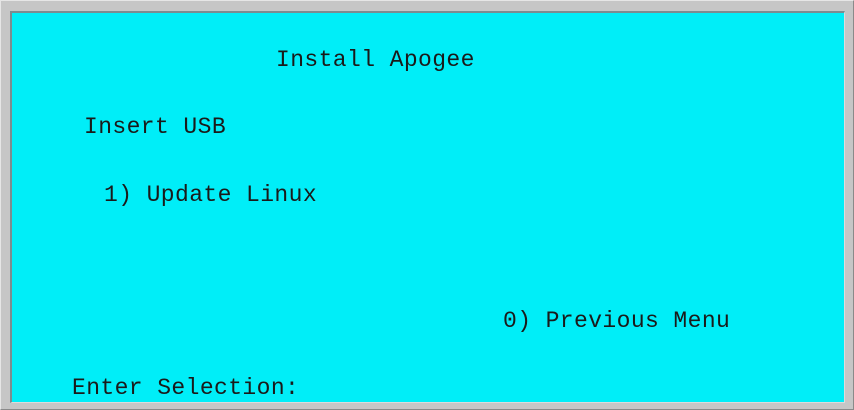  I want to click on page-title: Install Apogee, so click(375, 60).